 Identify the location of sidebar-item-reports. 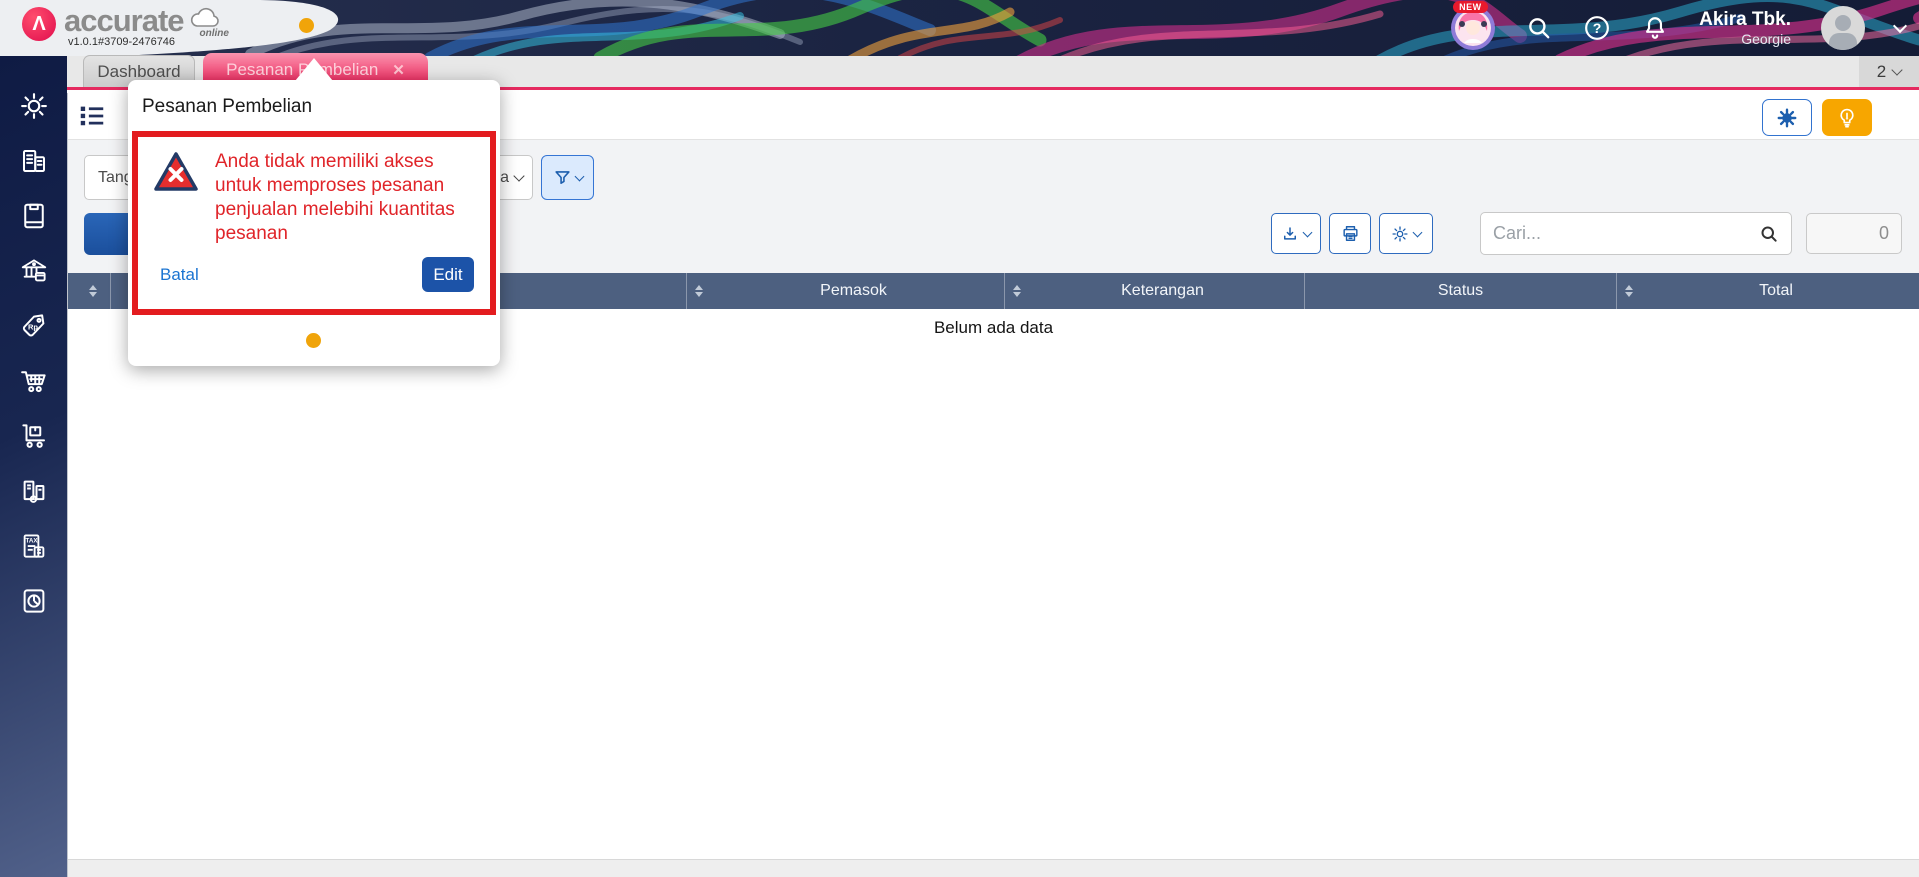
(34, 601).